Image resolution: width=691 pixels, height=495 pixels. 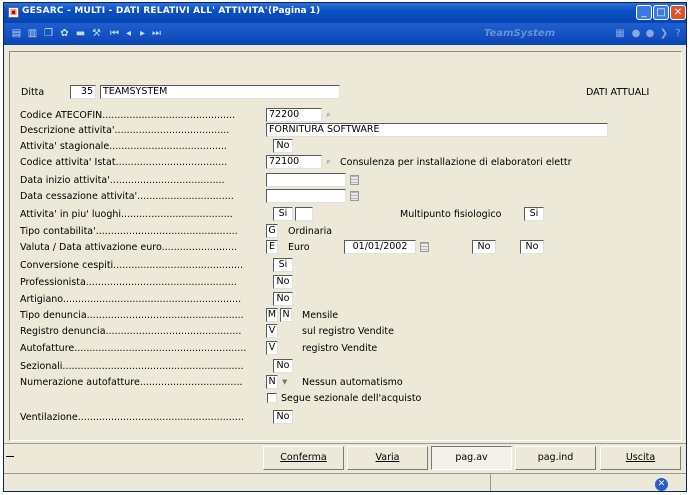 I want to click on info-icon: ●, so click(x=636, y=33).